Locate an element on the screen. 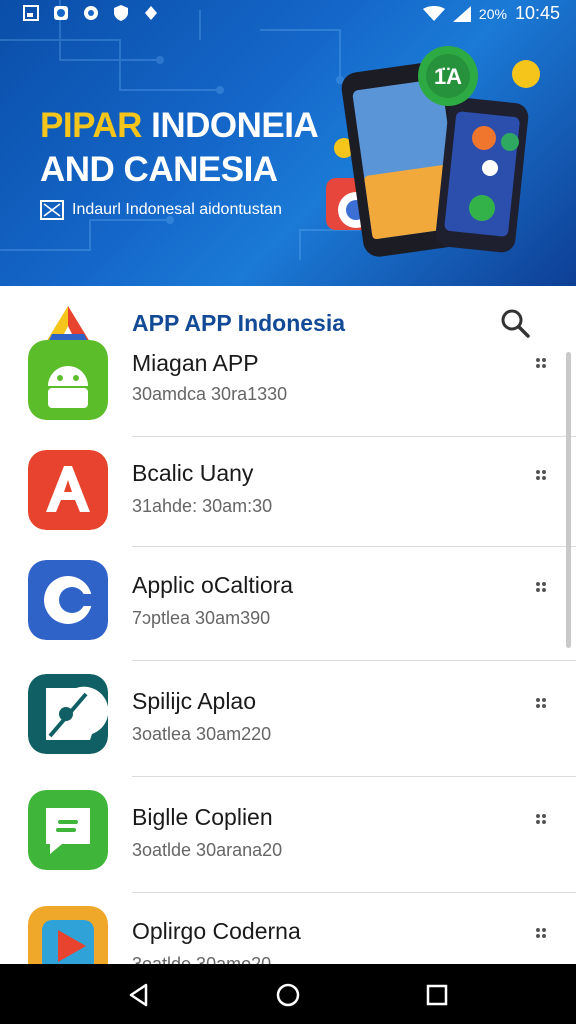  c-app-icon is located at coordinates (68, 600).